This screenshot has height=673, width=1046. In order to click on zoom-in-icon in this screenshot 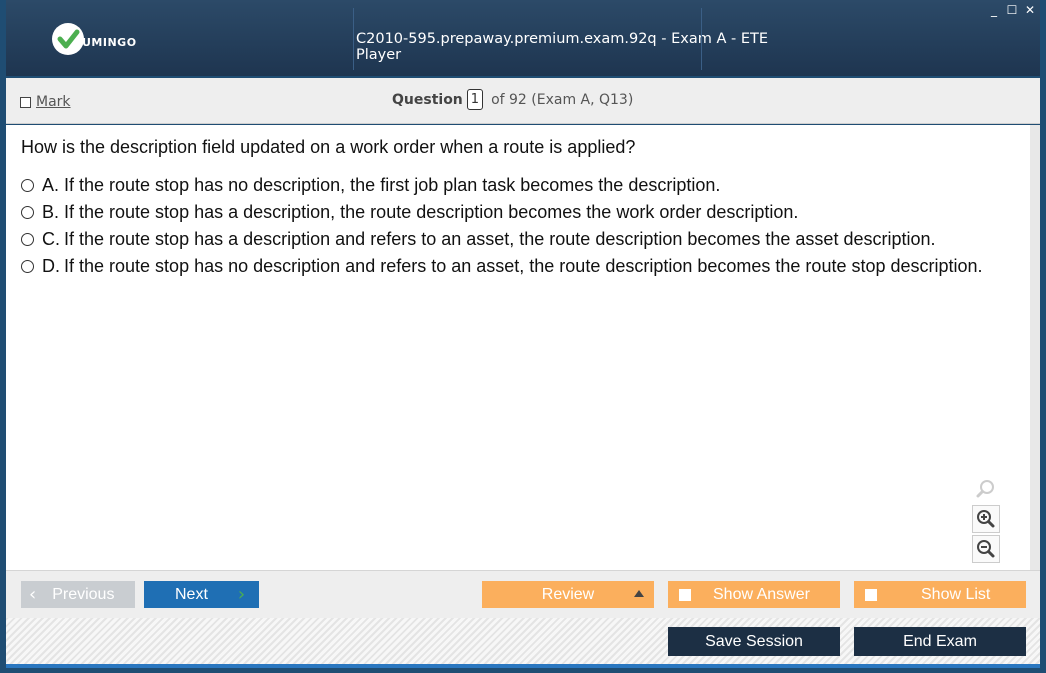, I will do `click(986, 519)`.